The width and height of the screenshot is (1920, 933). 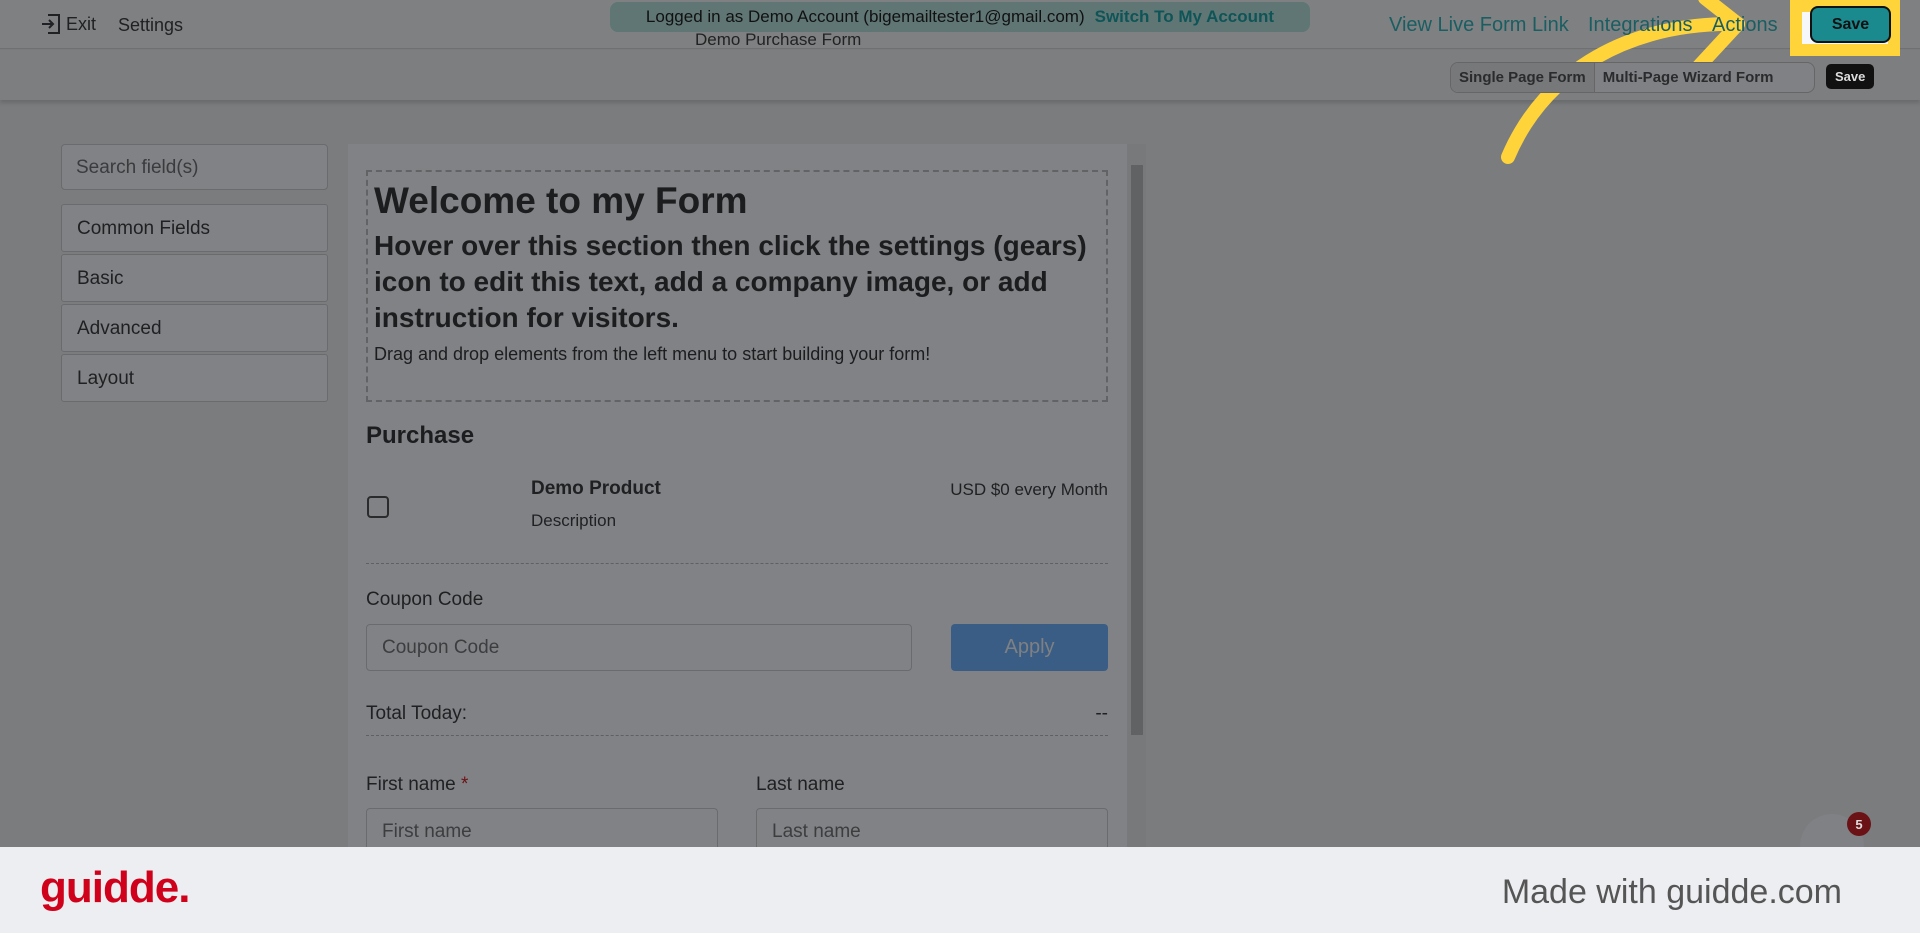 I want to click on last-name-label: Last name, so click(x=800, y=784).